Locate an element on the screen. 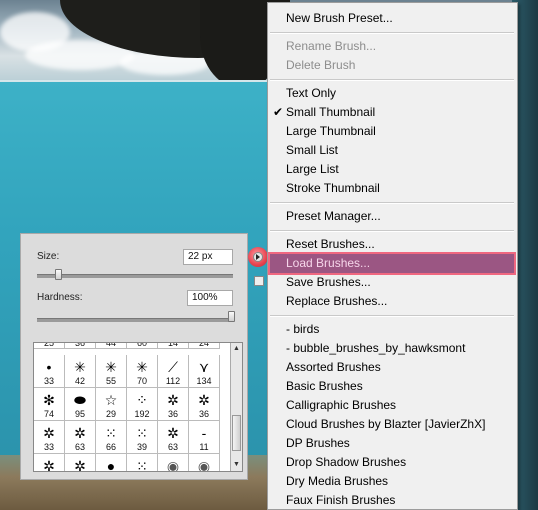  menu-item-faux-finish-brushes: Faux Finish Brushes is located at coordinates (392, 500).